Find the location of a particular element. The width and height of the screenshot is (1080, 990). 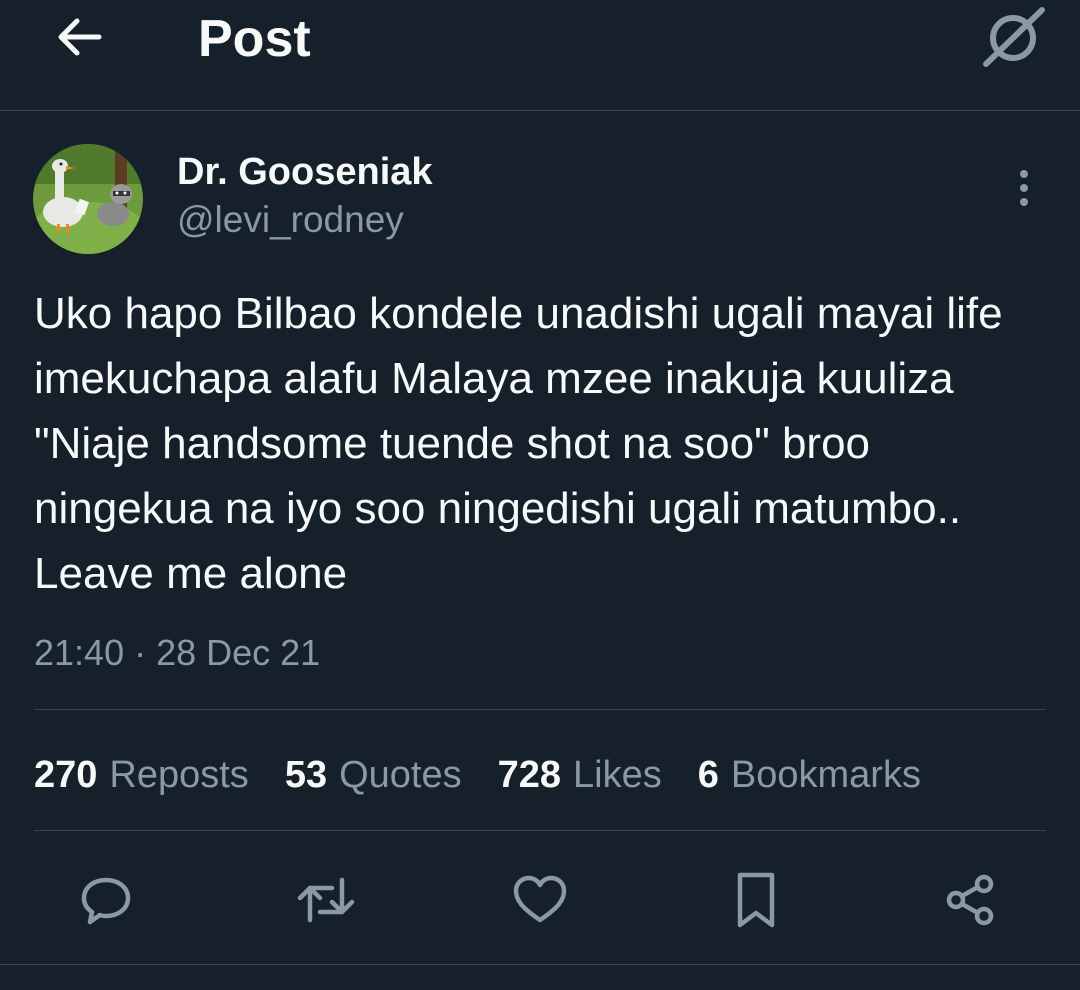

like-button is located at coordinates (540, 900).